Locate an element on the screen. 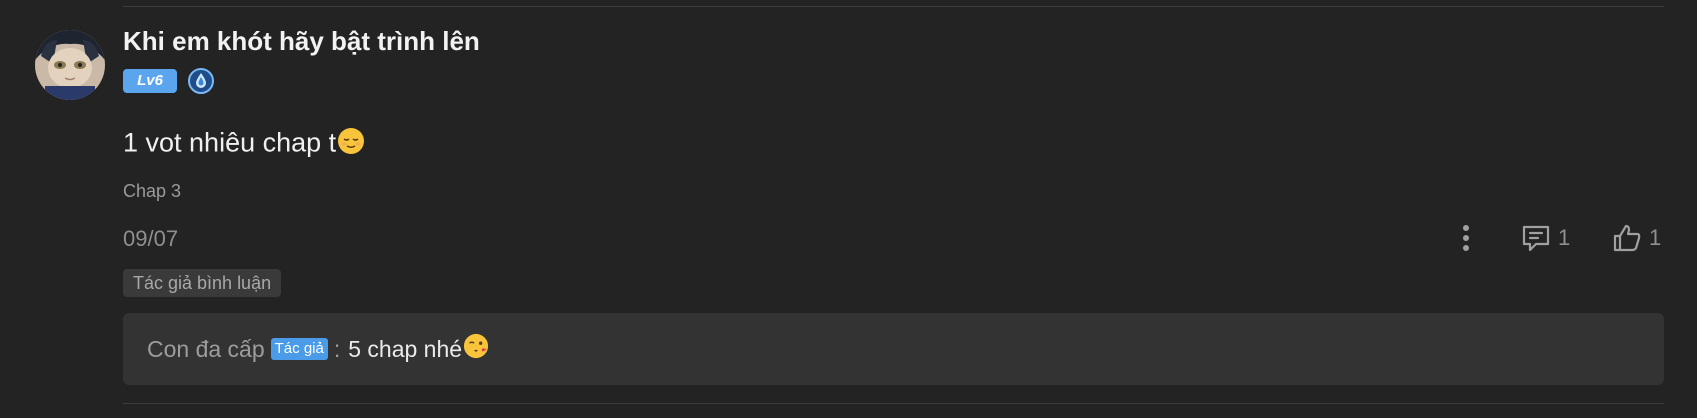 The image size is (1697, 418). chapter-link: Chap 3 is located at coordinates (152, 191).